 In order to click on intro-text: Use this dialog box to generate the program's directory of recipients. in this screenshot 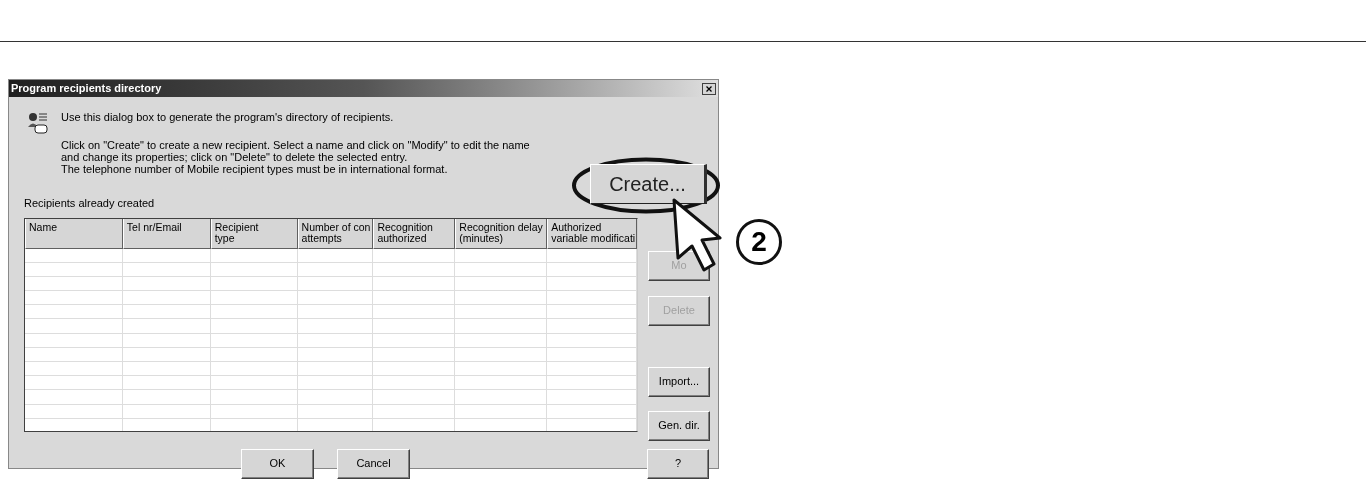, I will do `click(228, 117)`.